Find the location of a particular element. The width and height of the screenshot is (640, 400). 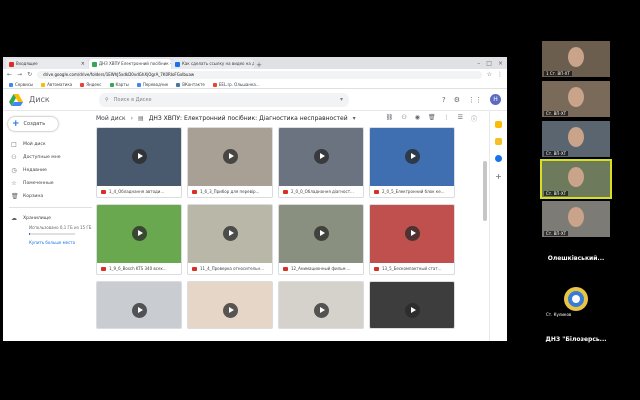

sidebar-item-starred: ☆ Помеченные is located at coordinates (47, 183).